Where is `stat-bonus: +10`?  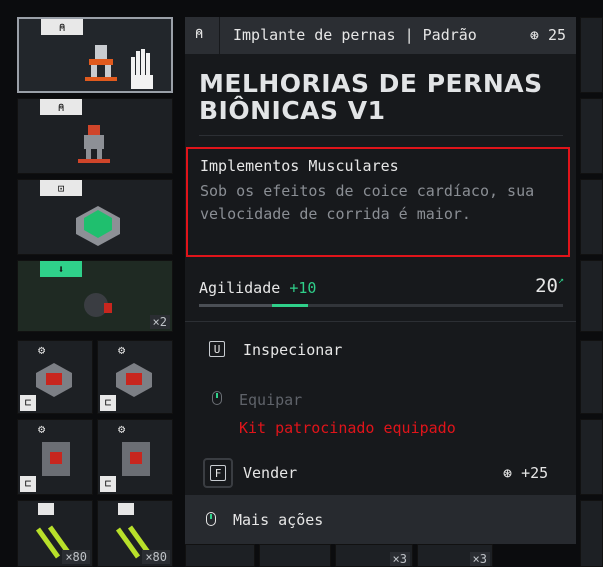 stat-bonus: +10 is located at coordinates (303, 288).